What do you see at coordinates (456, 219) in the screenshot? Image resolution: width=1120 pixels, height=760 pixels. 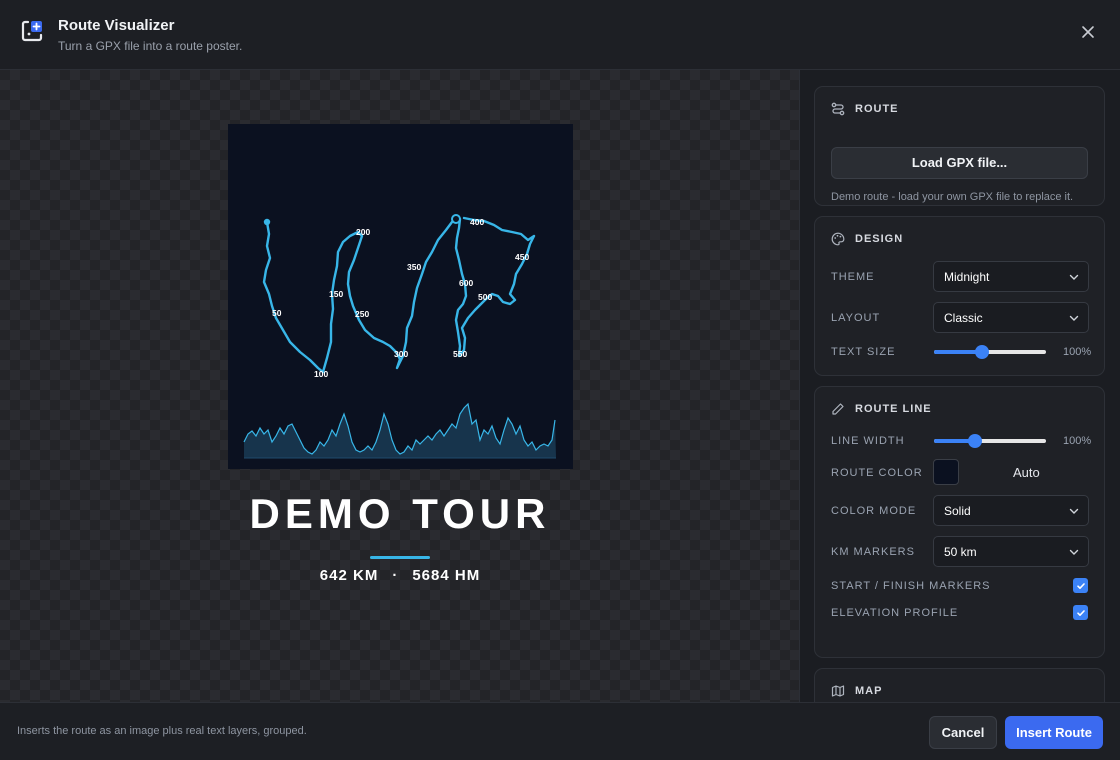 I see `finish-marker` at bounding box center [456, 219].